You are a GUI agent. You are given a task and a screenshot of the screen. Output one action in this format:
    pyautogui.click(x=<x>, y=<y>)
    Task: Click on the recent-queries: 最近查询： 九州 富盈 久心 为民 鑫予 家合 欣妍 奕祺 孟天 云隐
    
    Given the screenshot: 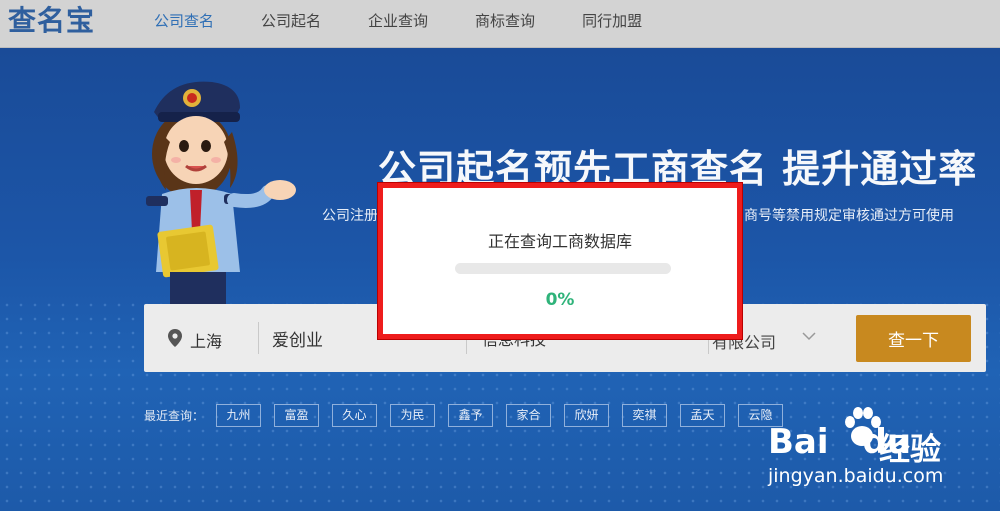 What is the action you would take?
    pyautogui.click(x=470, y=415)
    